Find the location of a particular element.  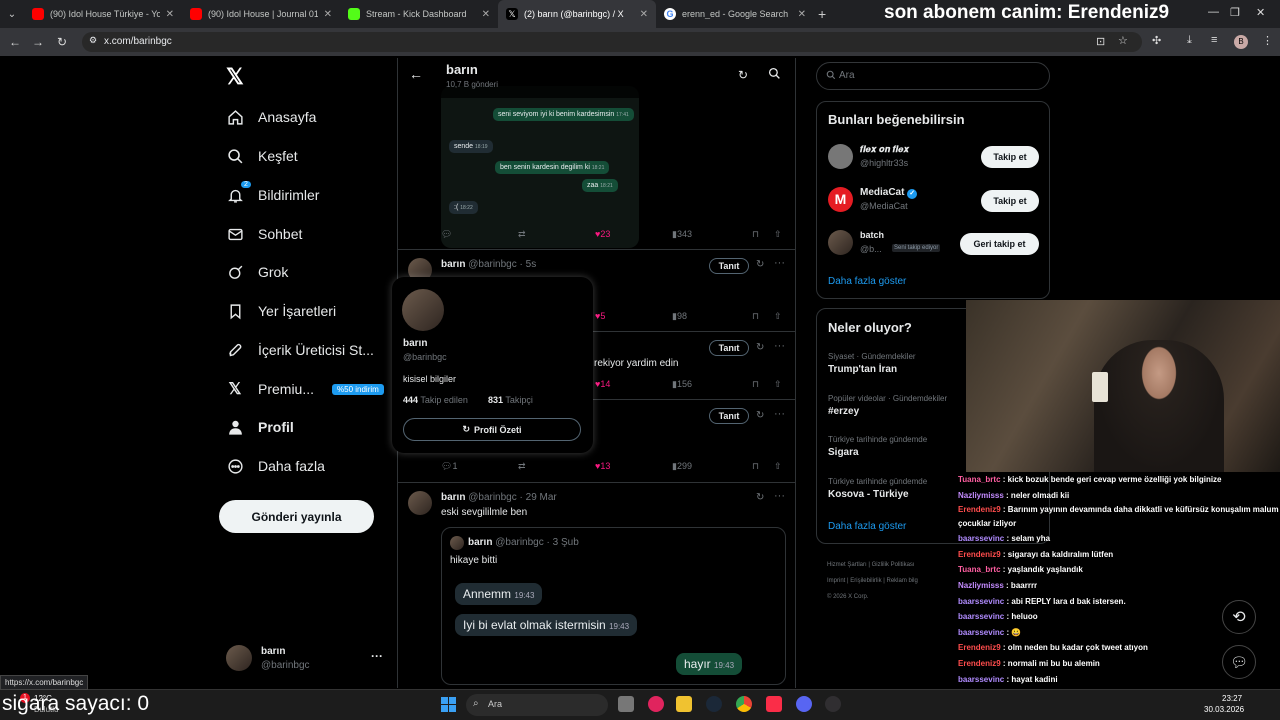

sidebar-item-bookmarks: Yer İşaretleri is located at coordinates (281, 311).